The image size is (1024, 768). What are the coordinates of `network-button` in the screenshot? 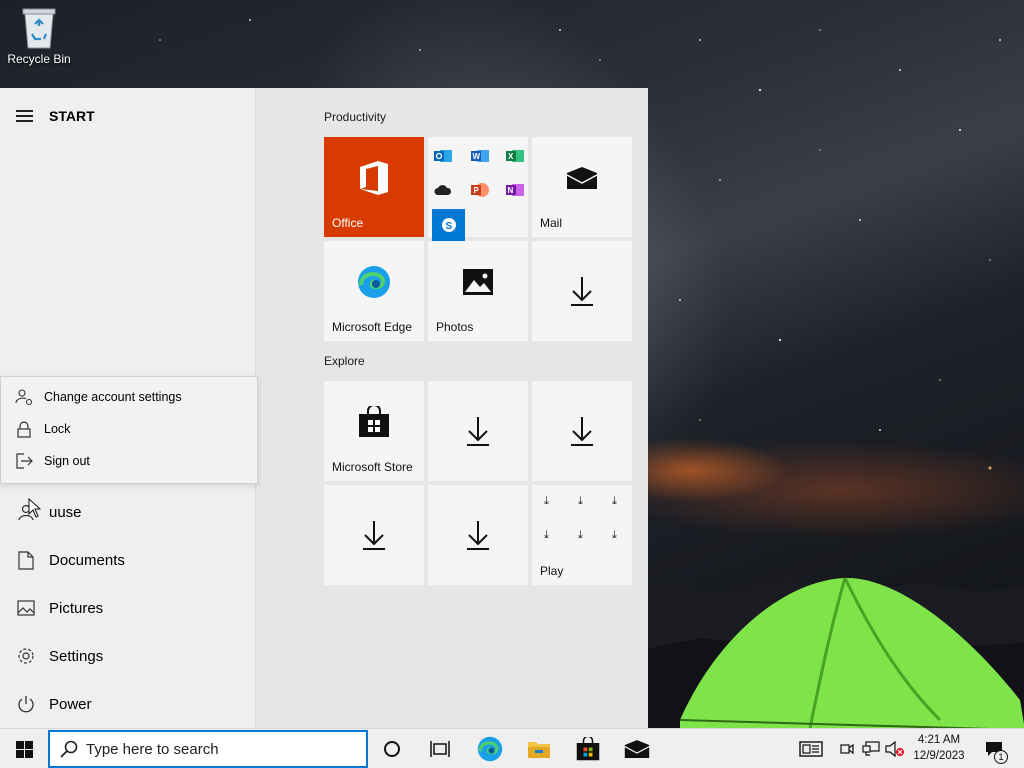 It's located at (871, 748).